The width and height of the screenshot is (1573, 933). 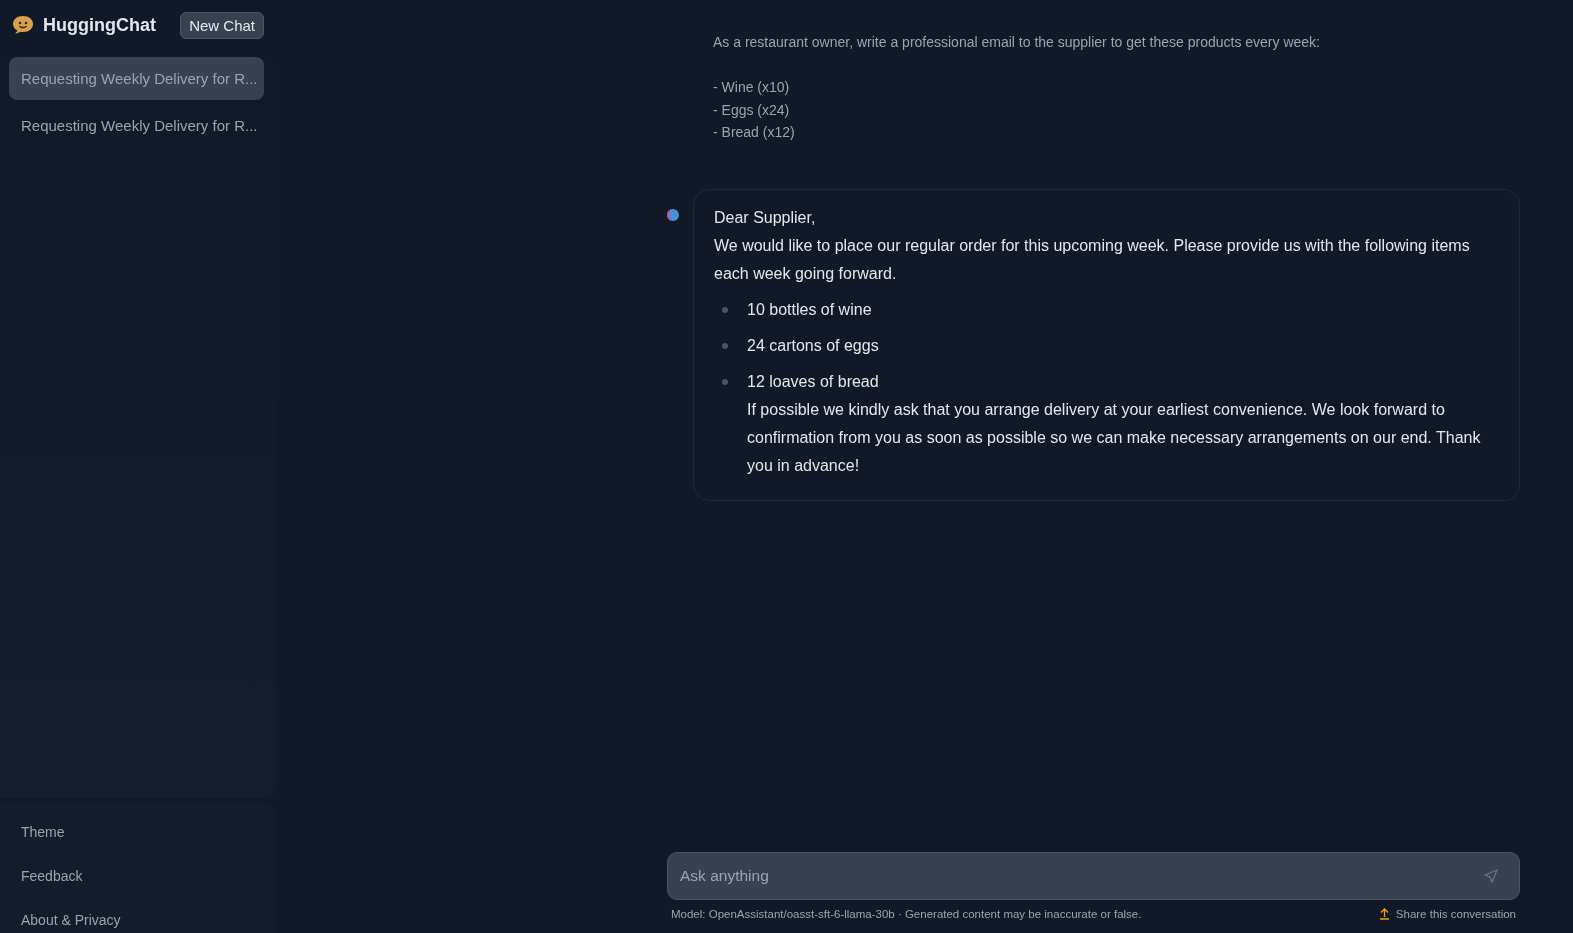 I want to click on model-note: Model: OpenAssistant/oasst-sft-6-llama-30b · Generated content may be inaccurate or false., so click(x=906, y=914).